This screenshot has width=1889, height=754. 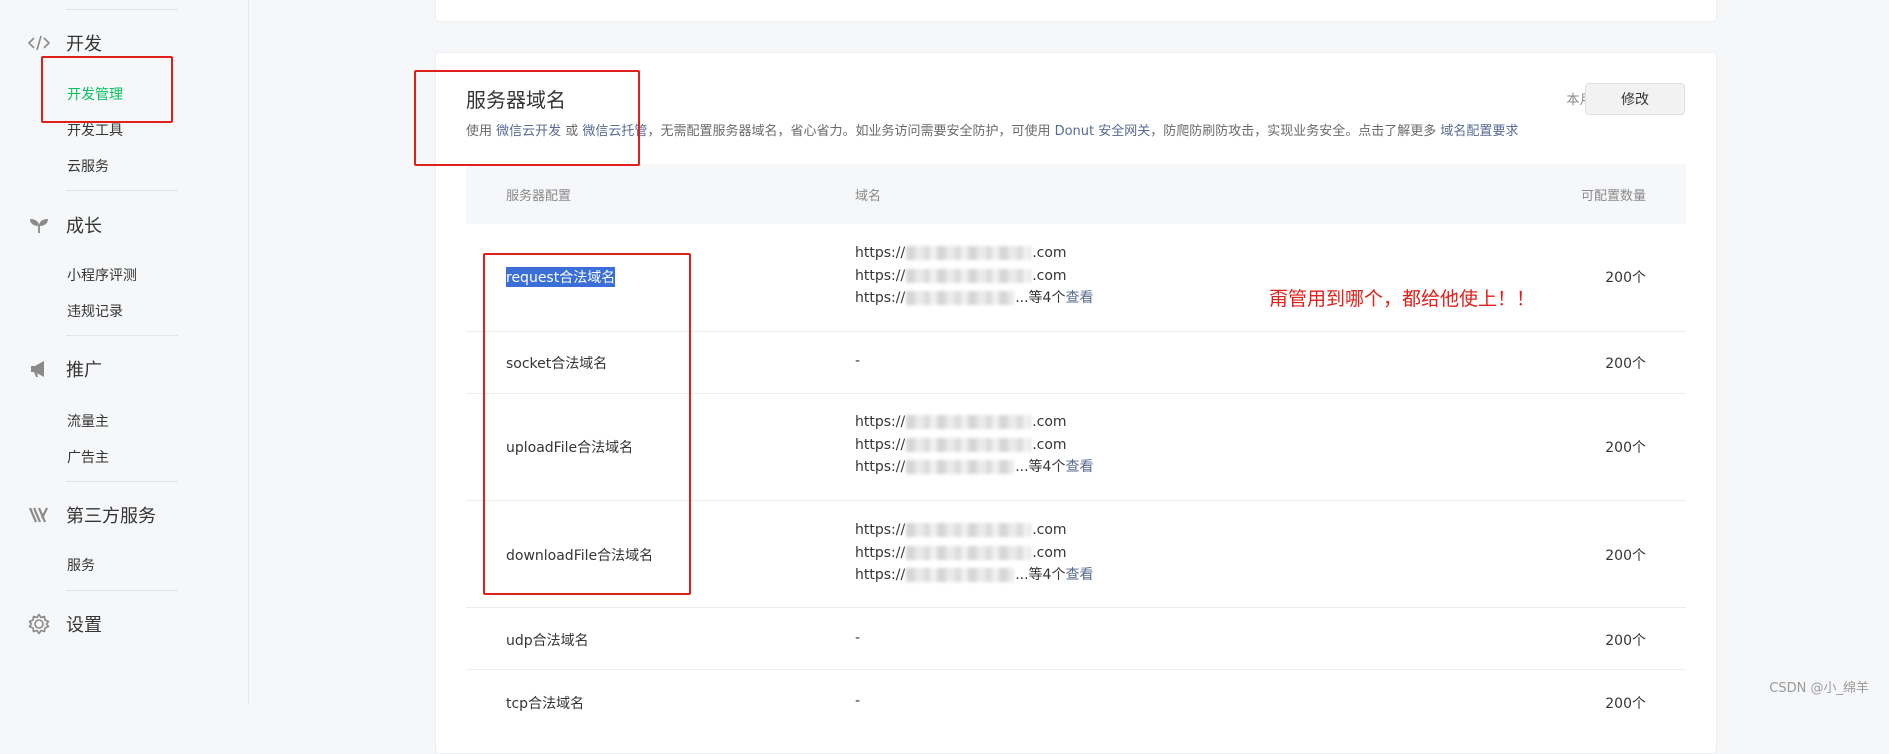 I want to click on desc-text: ，无需配置服务器域名，省心省力。如业务访问需要安全防护，可使用, so click(x=851, y=131).